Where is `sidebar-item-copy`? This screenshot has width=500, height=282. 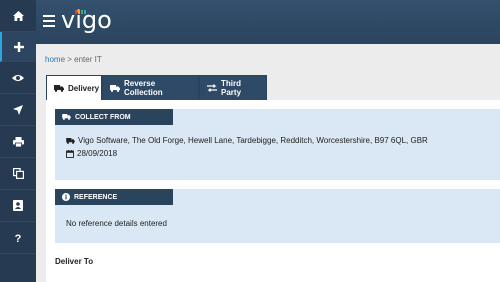 sidebar-item-copy is located at coordinates (18, 174).